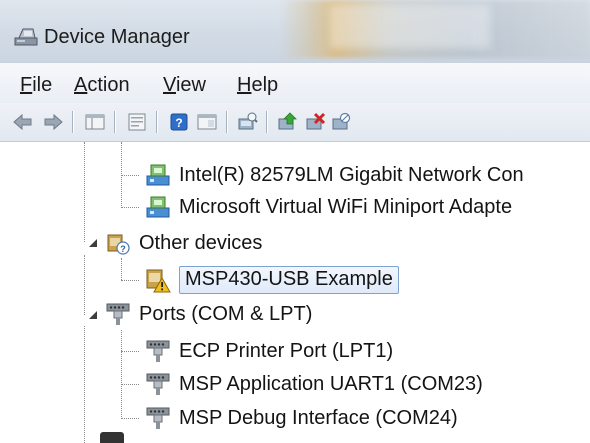 This screenshot has height=443, width=590. I want to click on menu-view: View, so click(184, 85).